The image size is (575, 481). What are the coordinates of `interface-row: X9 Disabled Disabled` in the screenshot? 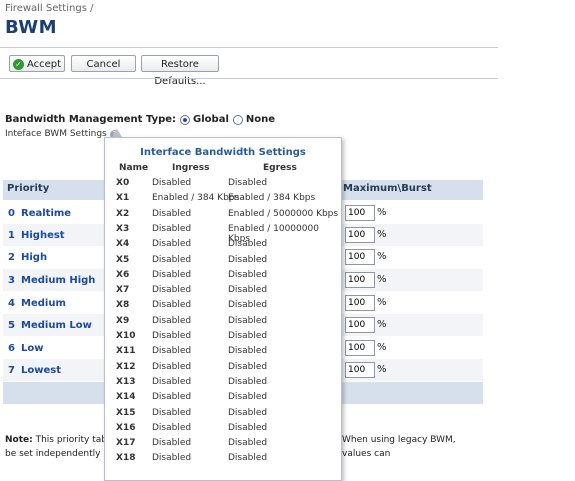 It's located at (223, 323).